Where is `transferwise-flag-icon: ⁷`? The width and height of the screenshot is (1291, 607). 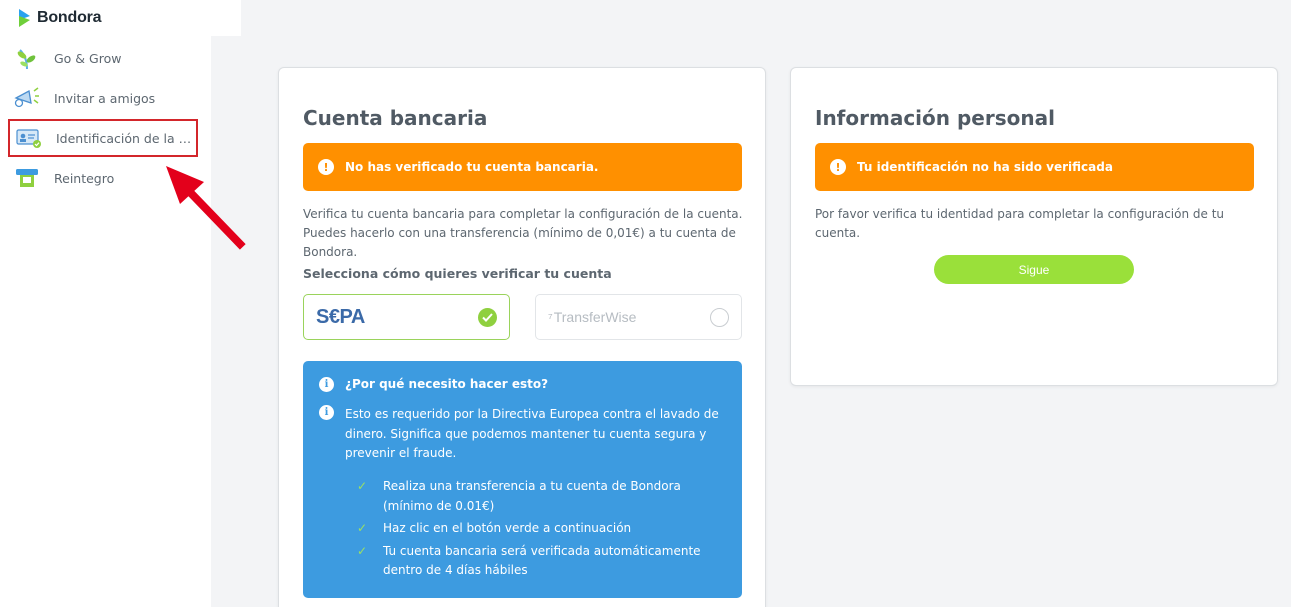 transferwise-flag-icon: ⁷ is located at coordinates (550, 317).